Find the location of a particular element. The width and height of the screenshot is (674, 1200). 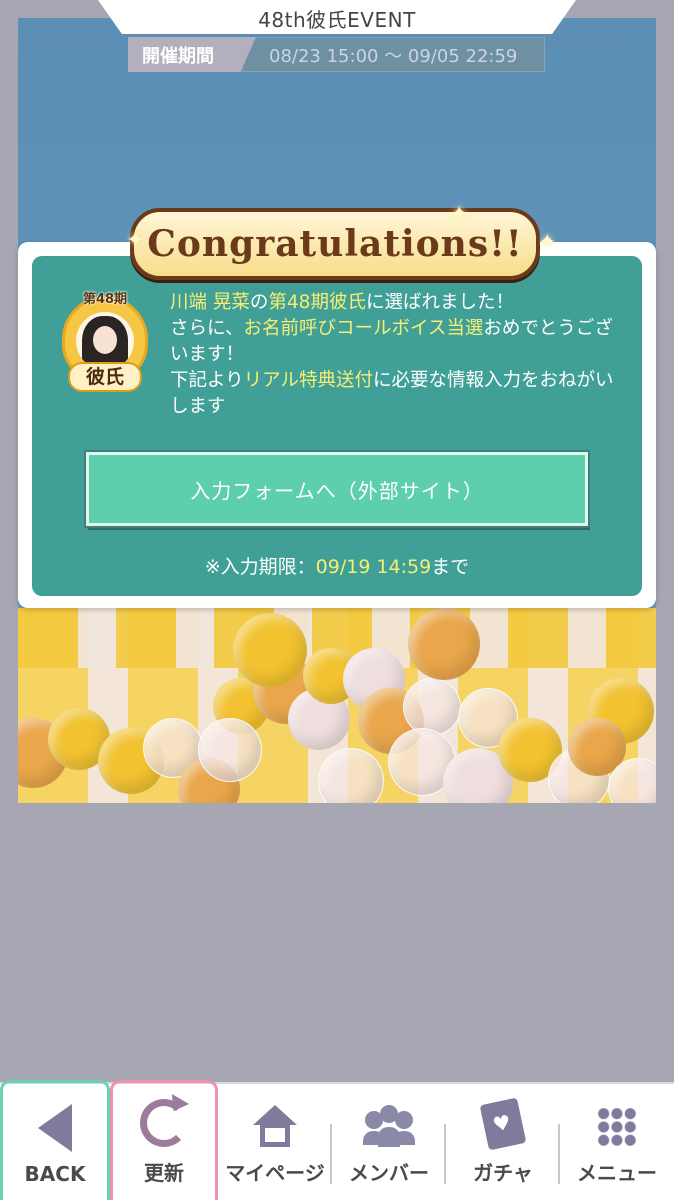

message-text: 下記より is located at coordinates (207, 380).